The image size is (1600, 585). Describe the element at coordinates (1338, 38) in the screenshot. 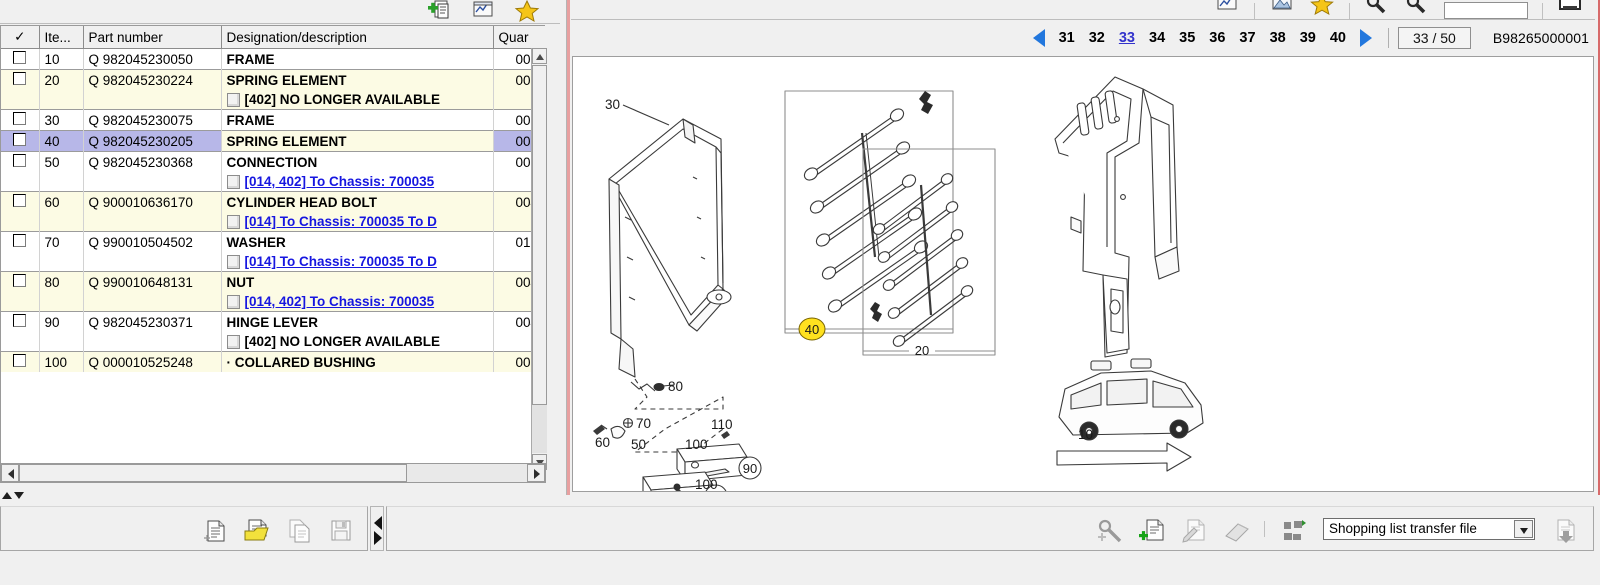

I see `pager-page-40: 40` at that location.